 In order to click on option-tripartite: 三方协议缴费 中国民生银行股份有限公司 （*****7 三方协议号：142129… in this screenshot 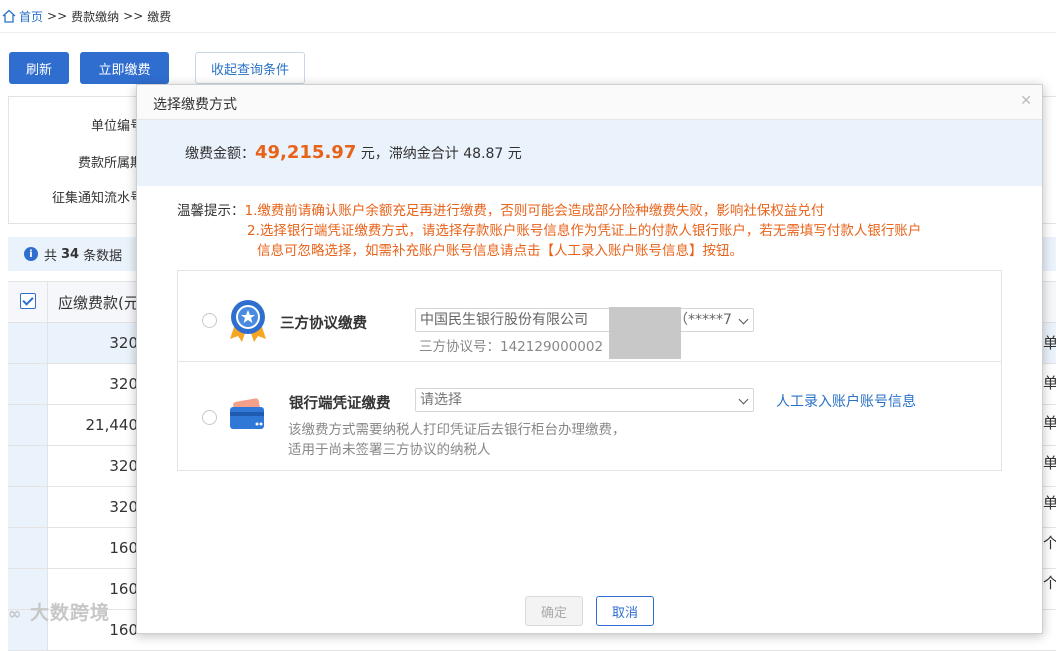, I will do `click(589, 316)`.